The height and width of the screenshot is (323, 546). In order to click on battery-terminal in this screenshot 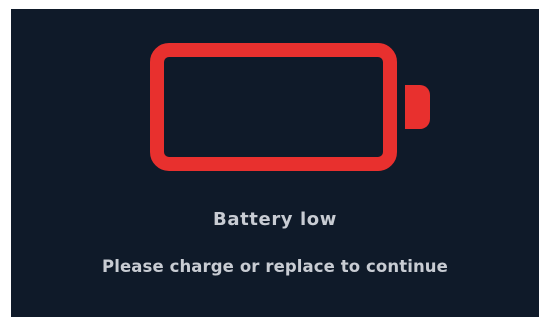, I will do `click(417, 107)`.